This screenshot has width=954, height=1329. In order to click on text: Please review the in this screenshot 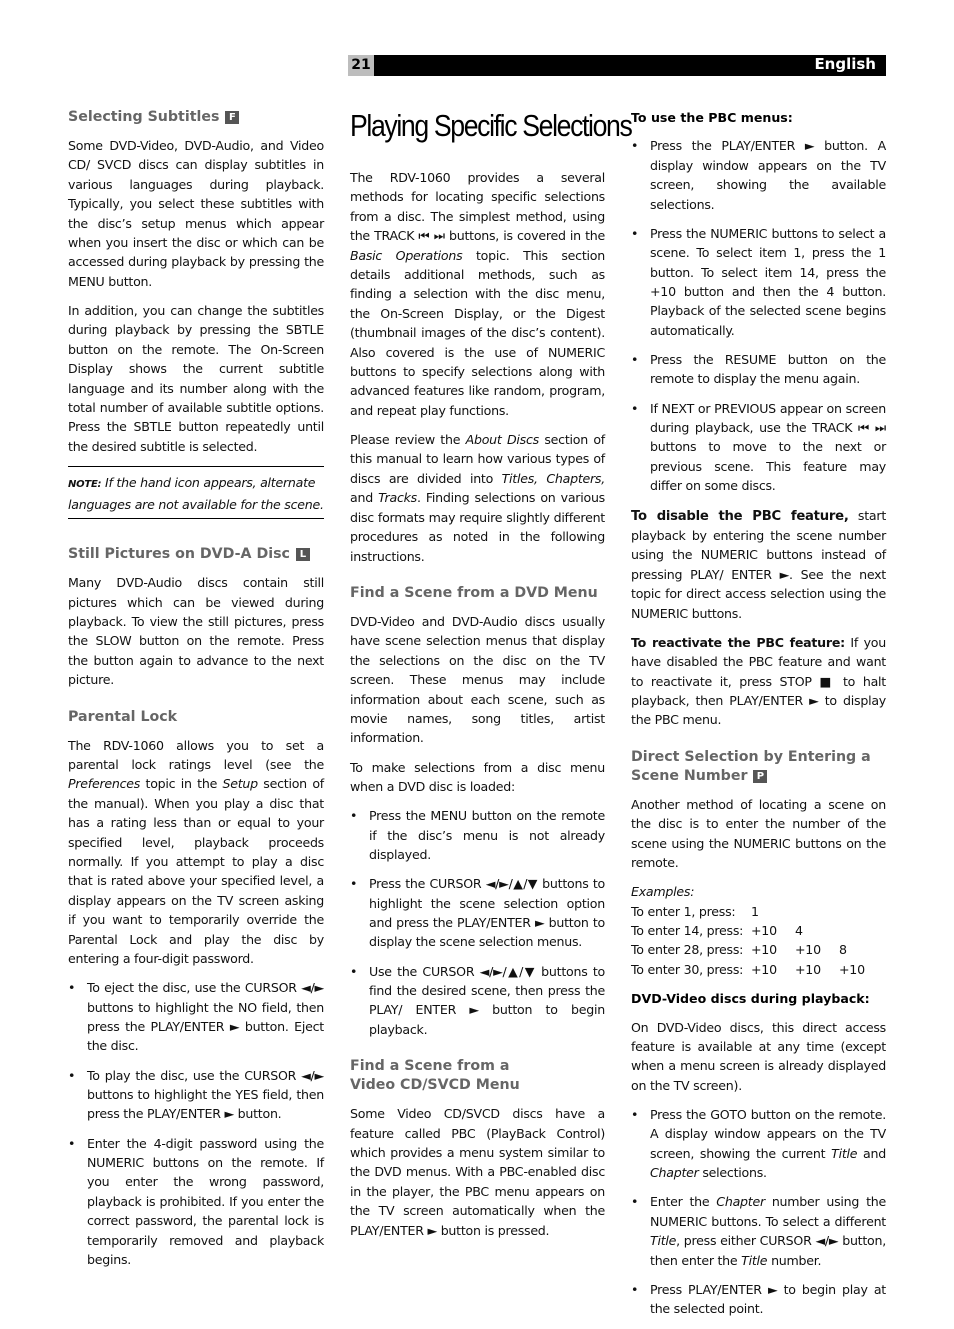, I will do `click(408, 440)`.